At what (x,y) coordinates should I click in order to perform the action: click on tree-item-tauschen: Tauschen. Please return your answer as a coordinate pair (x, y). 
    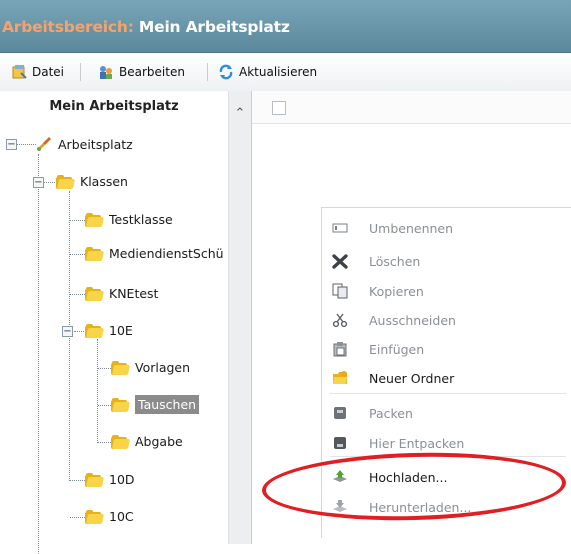
    Looking at the image, I should click on (155, 404).